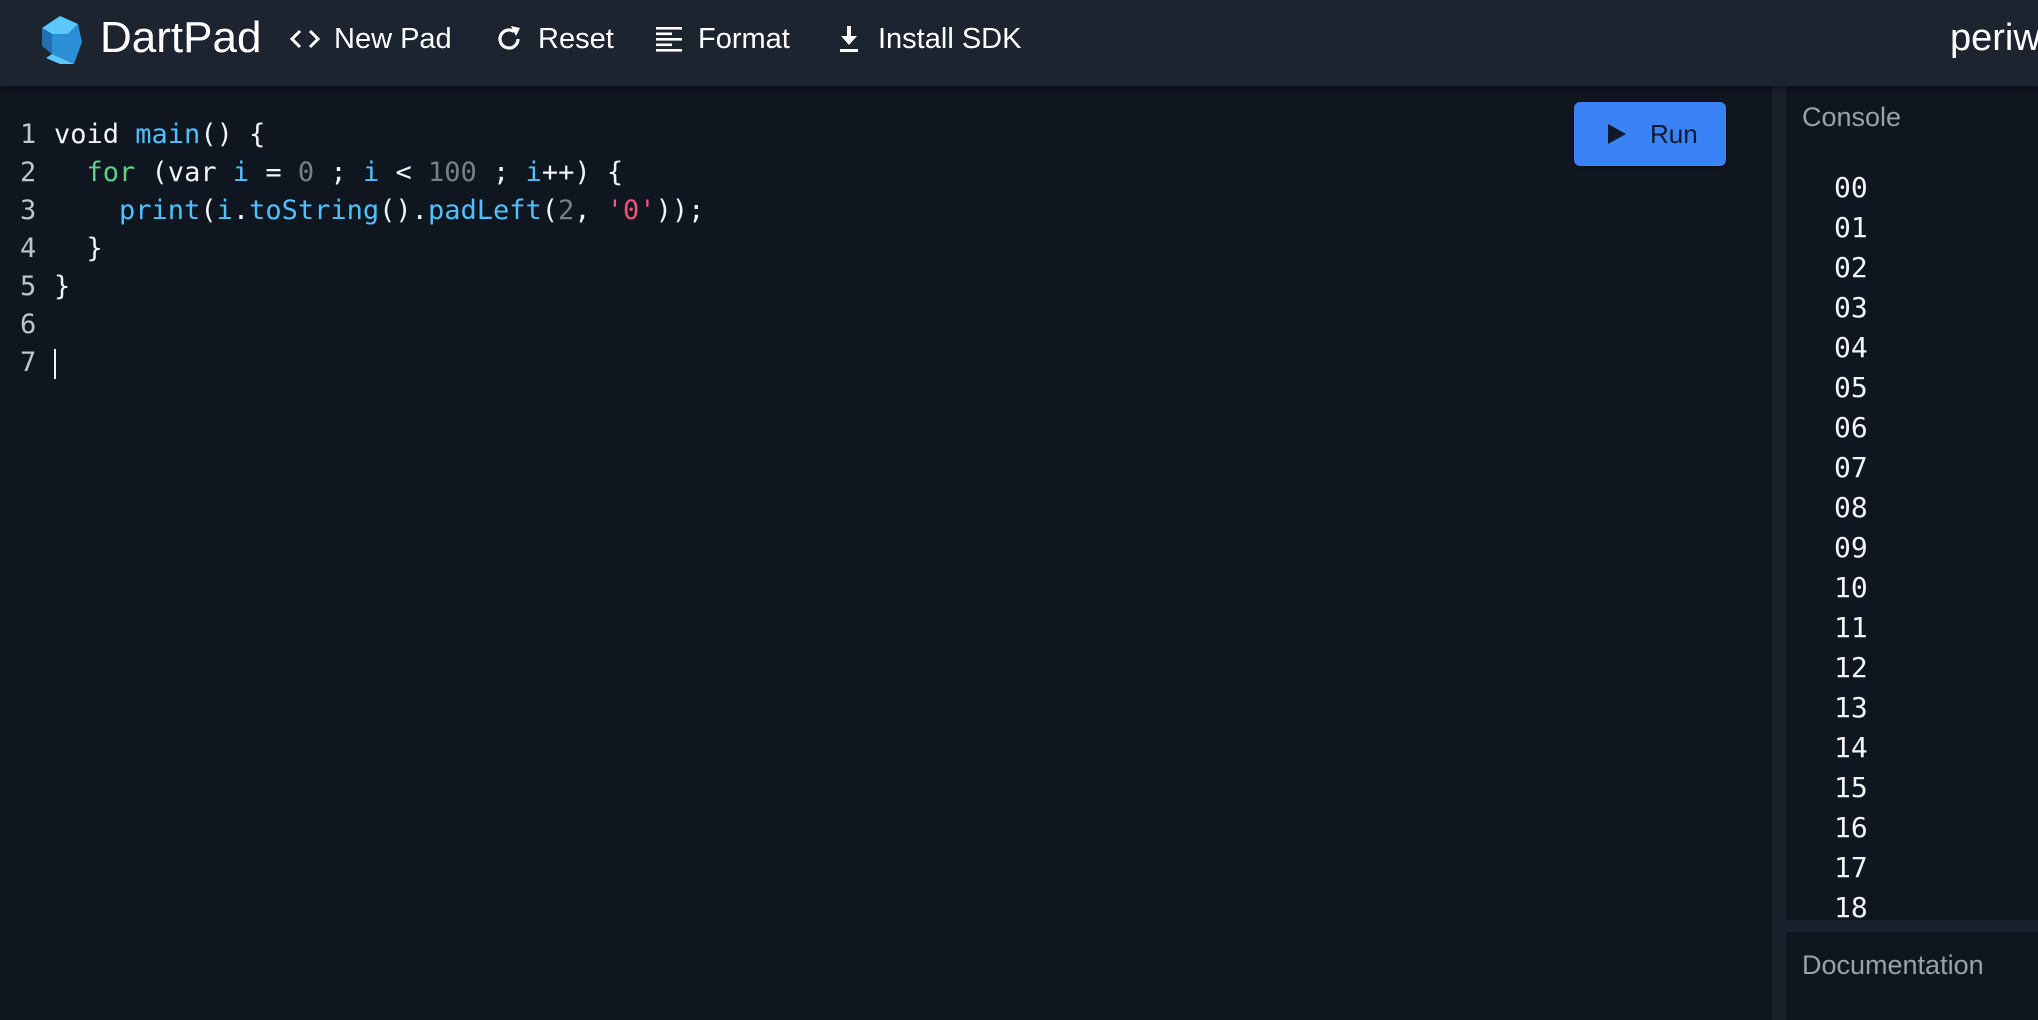  Describe the element at coordinates (62, 40) in the screenshot. I see `dart-logo-icon` at that location.